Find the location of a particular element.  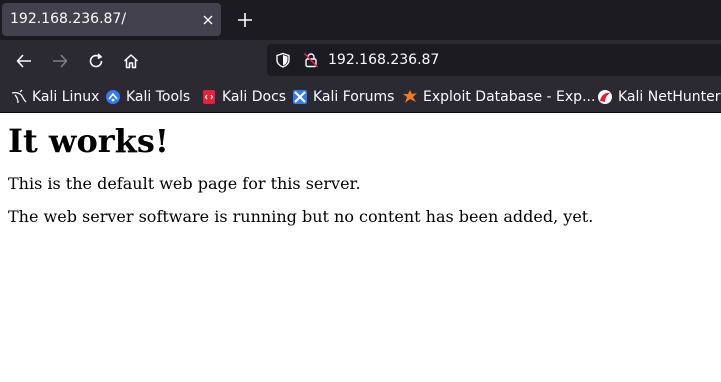

bookmark-label: Kali Docs is located at coordinates (254, 97).